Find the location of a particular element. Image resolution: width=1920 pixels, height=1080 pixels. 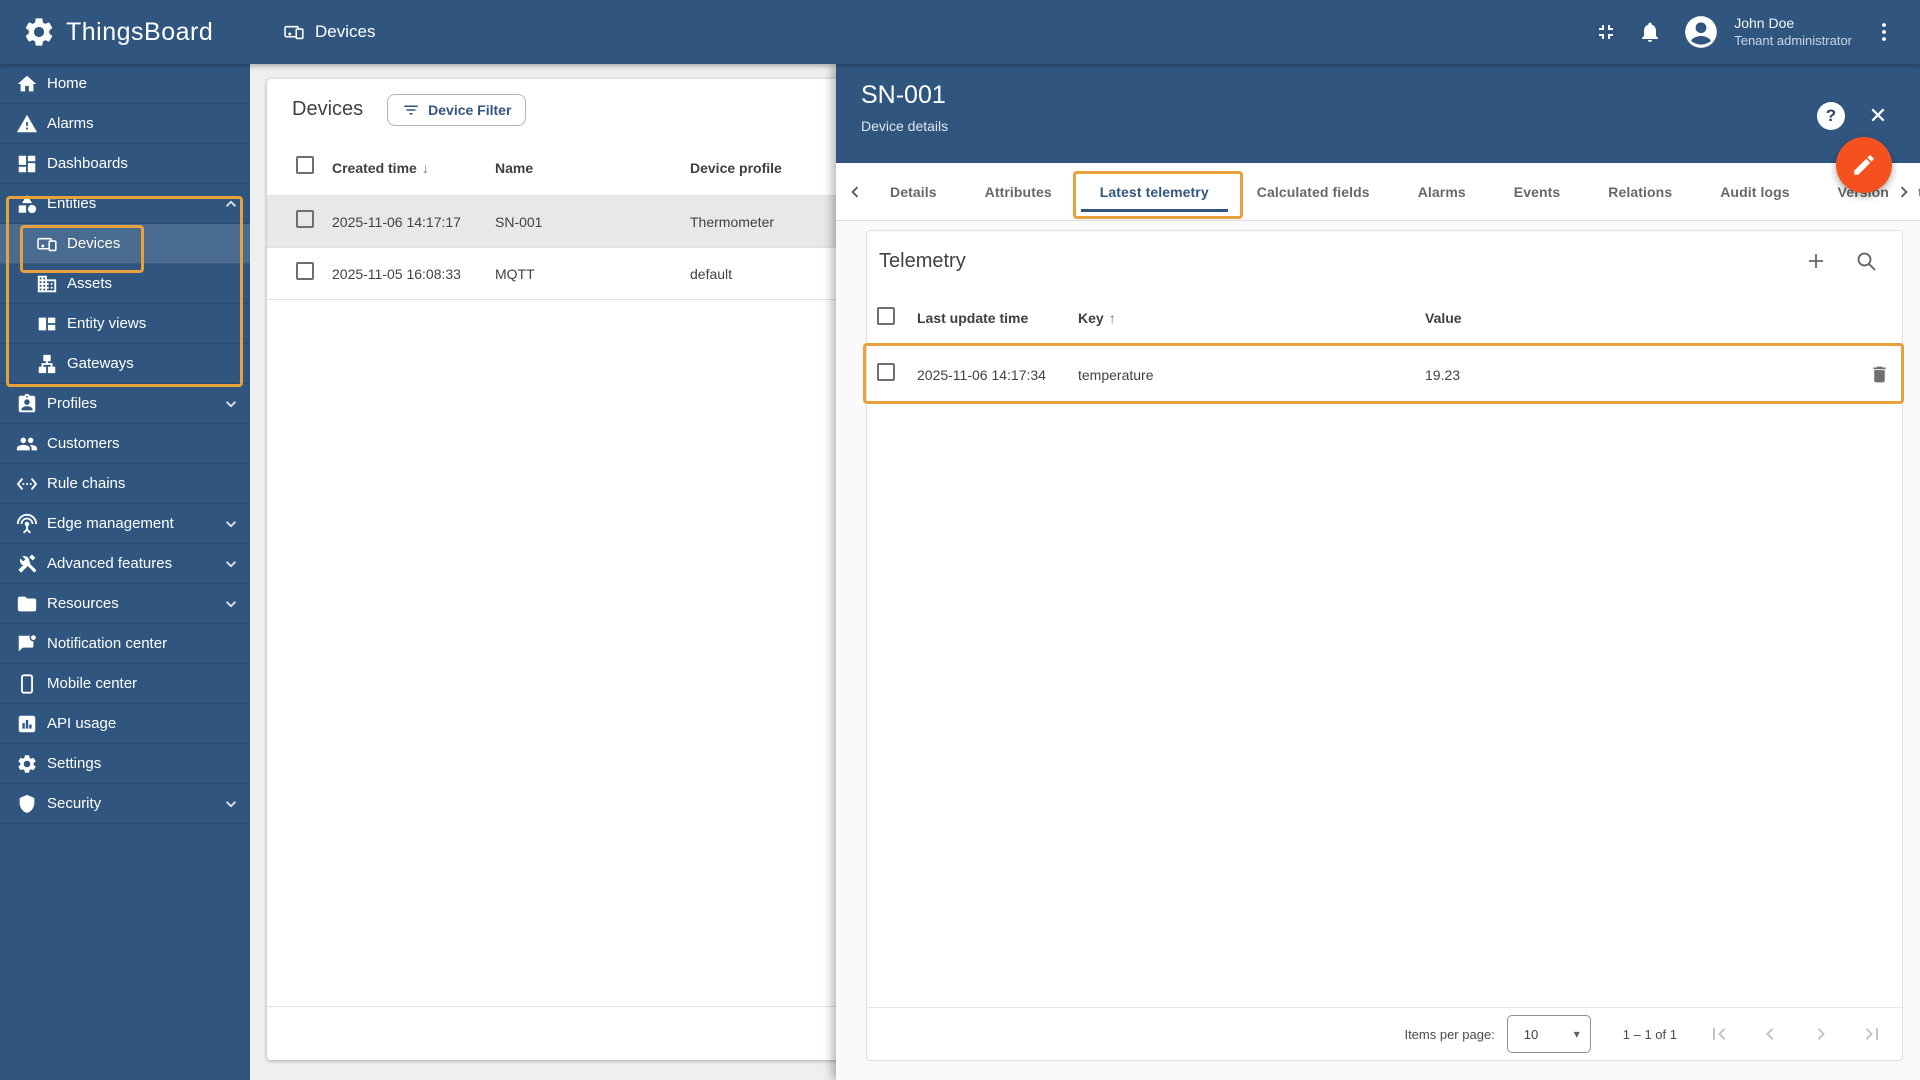

sidebar-item-advanced-features: Advanced features is located at coordinates (125, 564).